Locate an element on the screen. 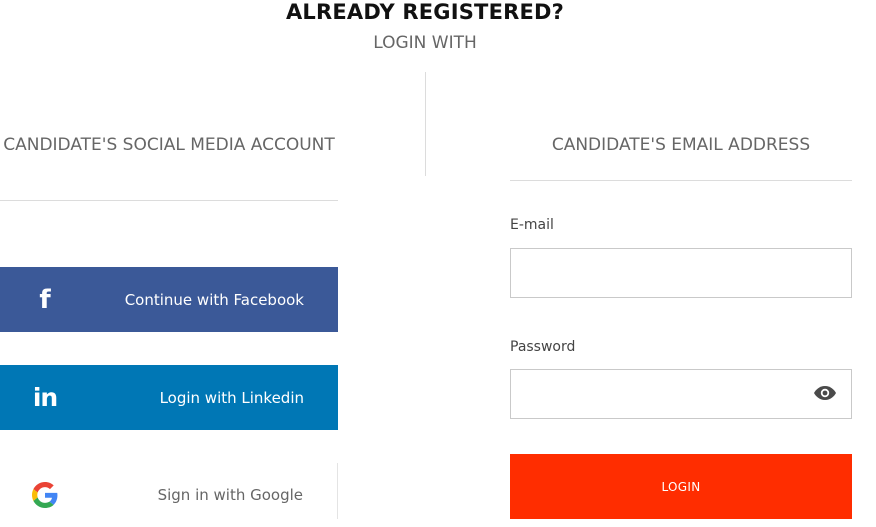 The height and width of the screenshot is (527, 876). social-section-divider is located at coordinates (169, 200).